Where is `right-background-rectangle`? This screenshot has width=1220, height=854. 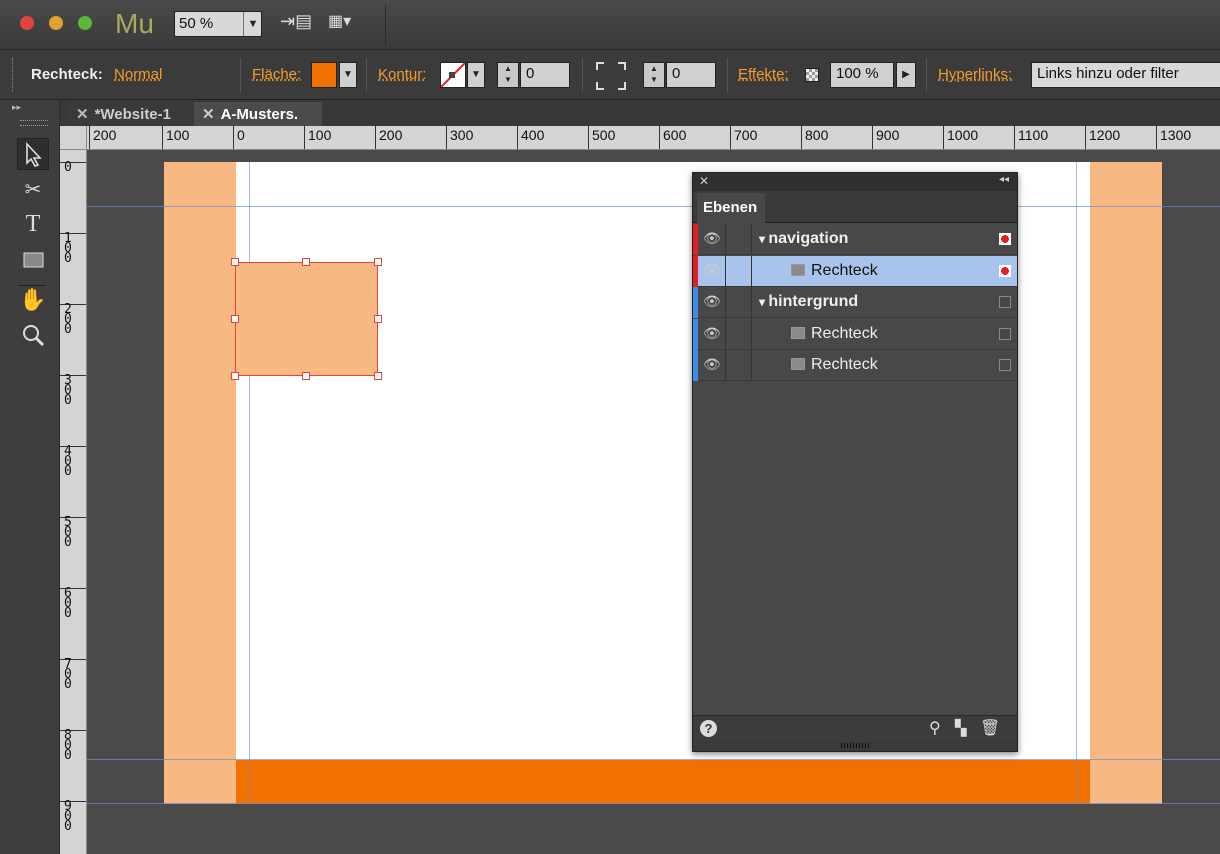
right-background-rectangle is located at coordinates (1126, 483).